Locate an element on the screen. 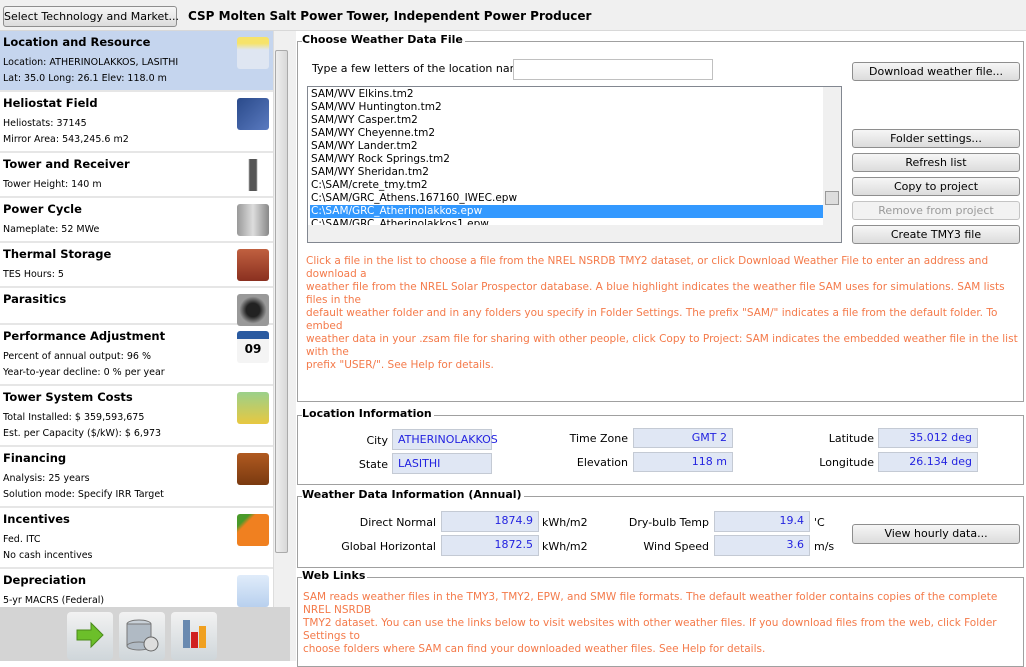 Image resolution: width=1026 pixels, height=667 pixels. list-item: SAM/WV Huntington.tm2 is located at coordinates (566, 107).